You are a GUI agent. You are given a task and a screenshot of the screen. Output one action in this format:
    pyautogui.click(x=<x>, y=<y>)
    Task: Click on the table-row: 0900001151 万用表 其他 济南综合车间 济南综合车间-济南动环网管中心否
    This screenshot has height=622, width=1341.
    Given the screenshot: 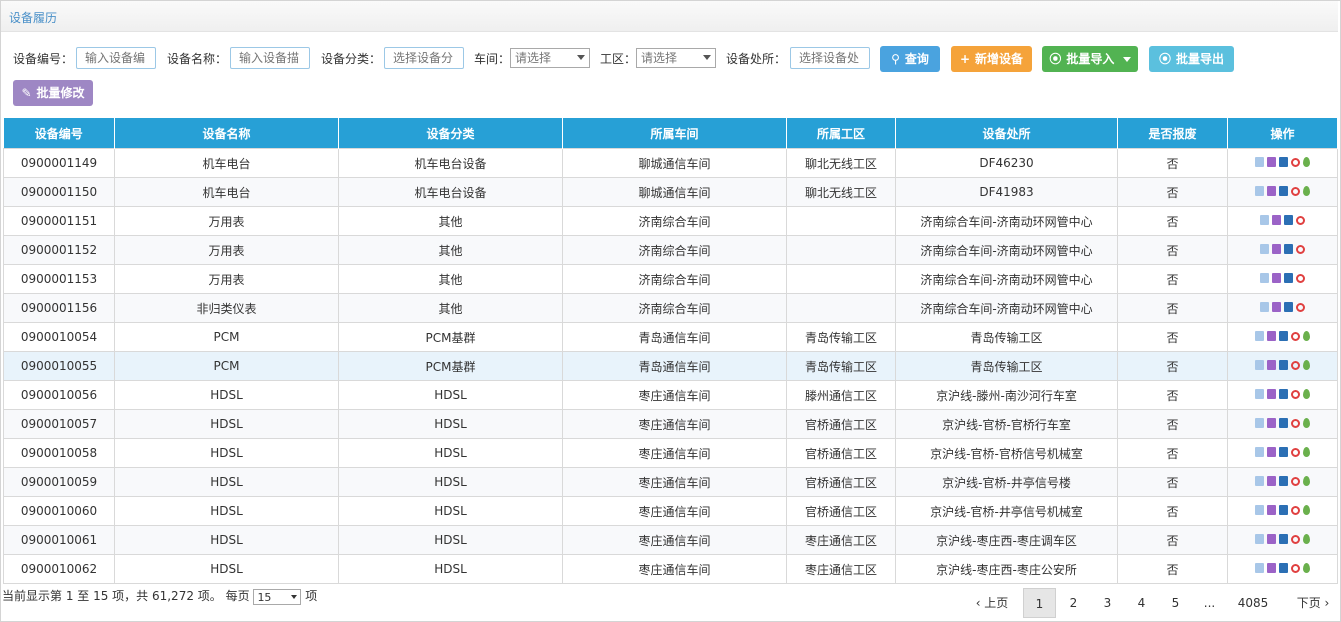 What is the action you would take?
    pyautogui.click(x=670, y=221)
    